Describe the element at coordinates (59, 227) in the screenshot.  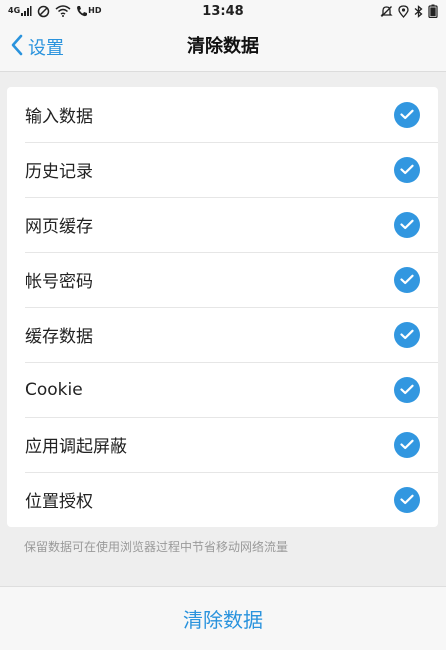
I see `item-label: 网页缓存` at that location.